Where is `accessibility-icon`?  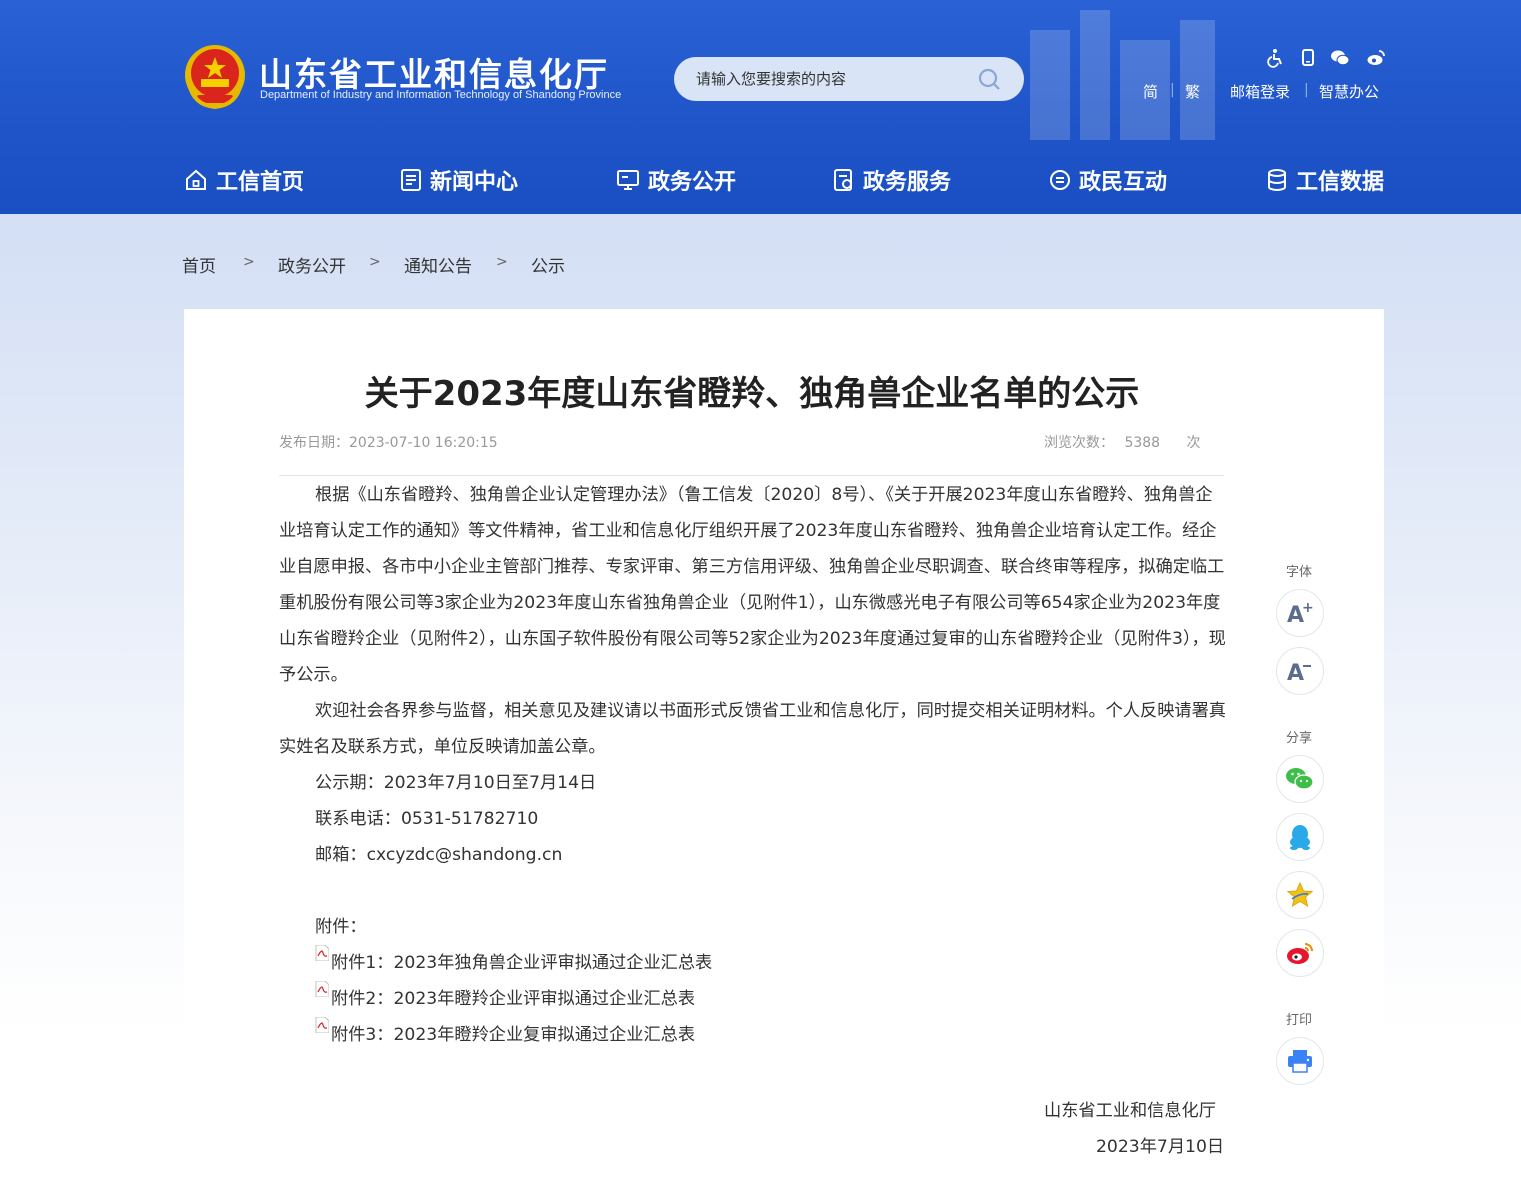
accessibility-icon is located at coordinates (1275, 58).